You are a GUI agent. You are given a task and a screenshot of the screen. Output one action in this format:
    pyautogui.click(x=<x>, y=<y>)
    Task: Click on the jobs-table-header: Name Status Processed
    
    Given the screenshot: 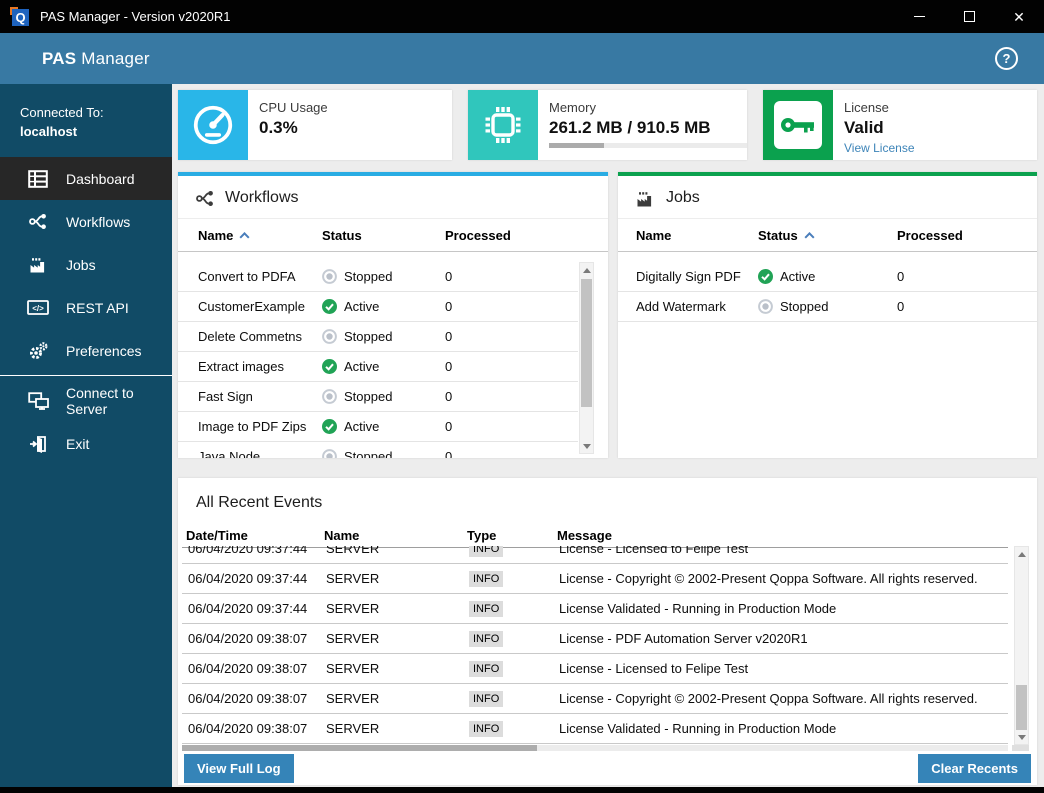 What is the action you would take?
    pyautogui.click(x=827, y=235)
    